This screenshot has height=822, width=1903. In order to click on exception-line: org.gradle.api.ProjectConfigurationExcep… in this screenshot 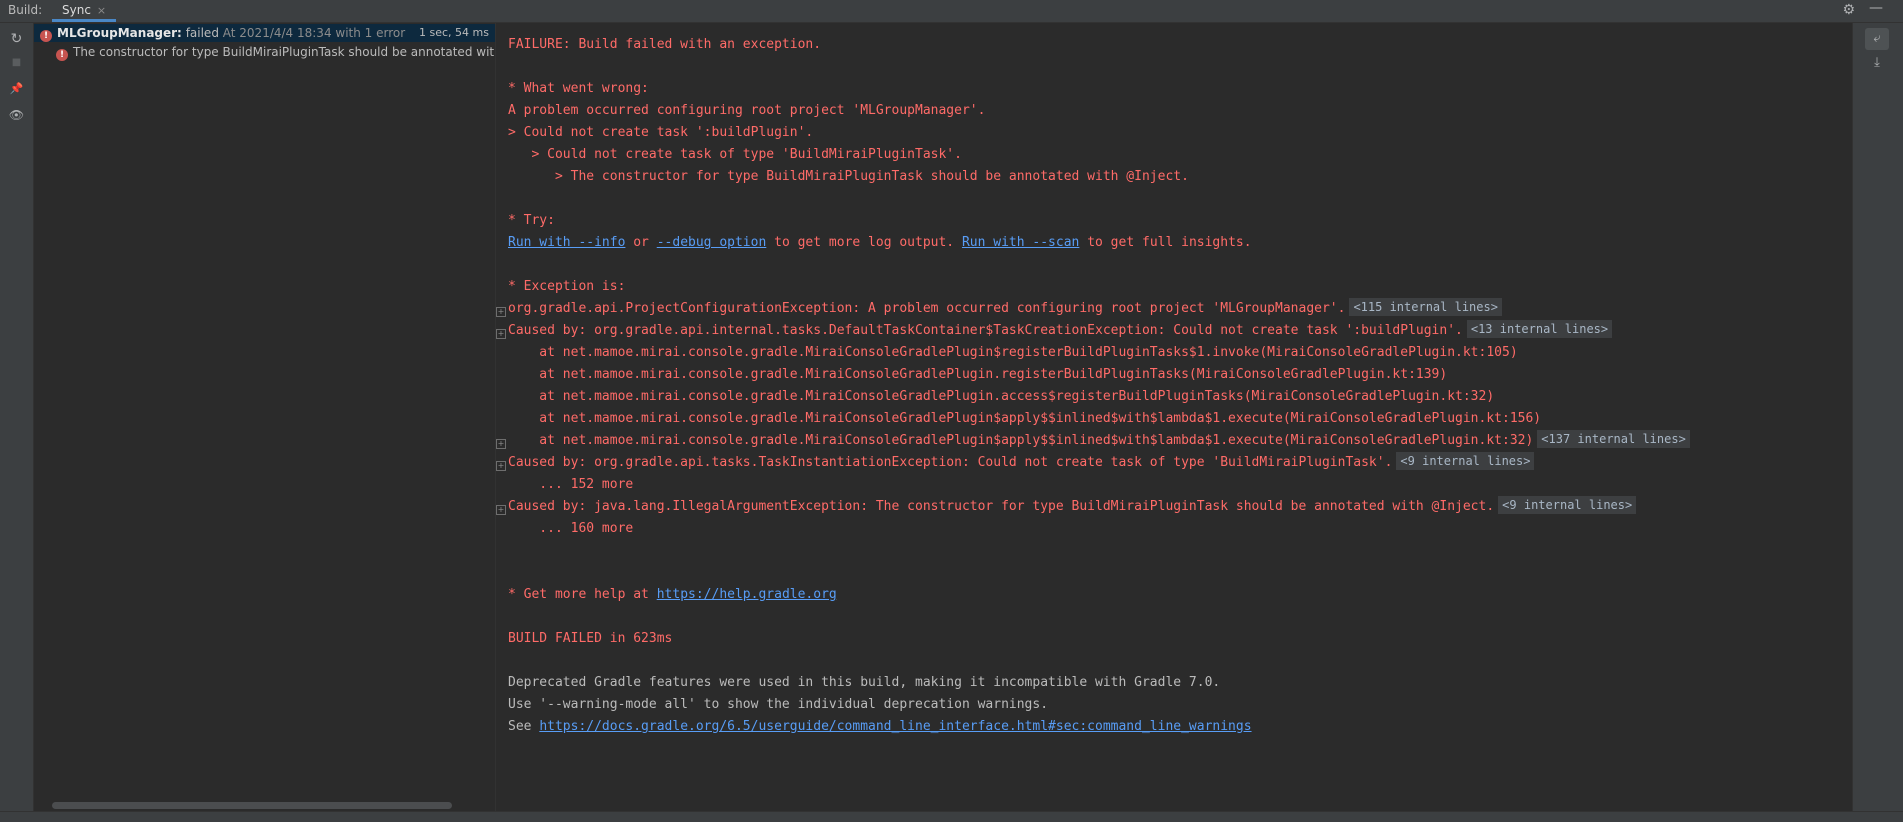, I will do `click(1005, 309)`.